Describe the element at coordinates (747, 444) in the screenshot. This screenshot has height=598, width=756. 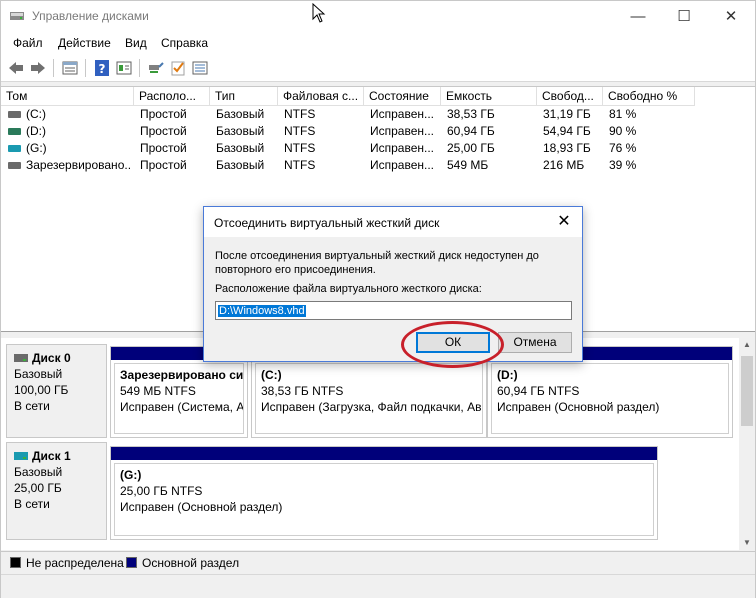
I see `graph-scrollbar: ▲ ▼` at that location.